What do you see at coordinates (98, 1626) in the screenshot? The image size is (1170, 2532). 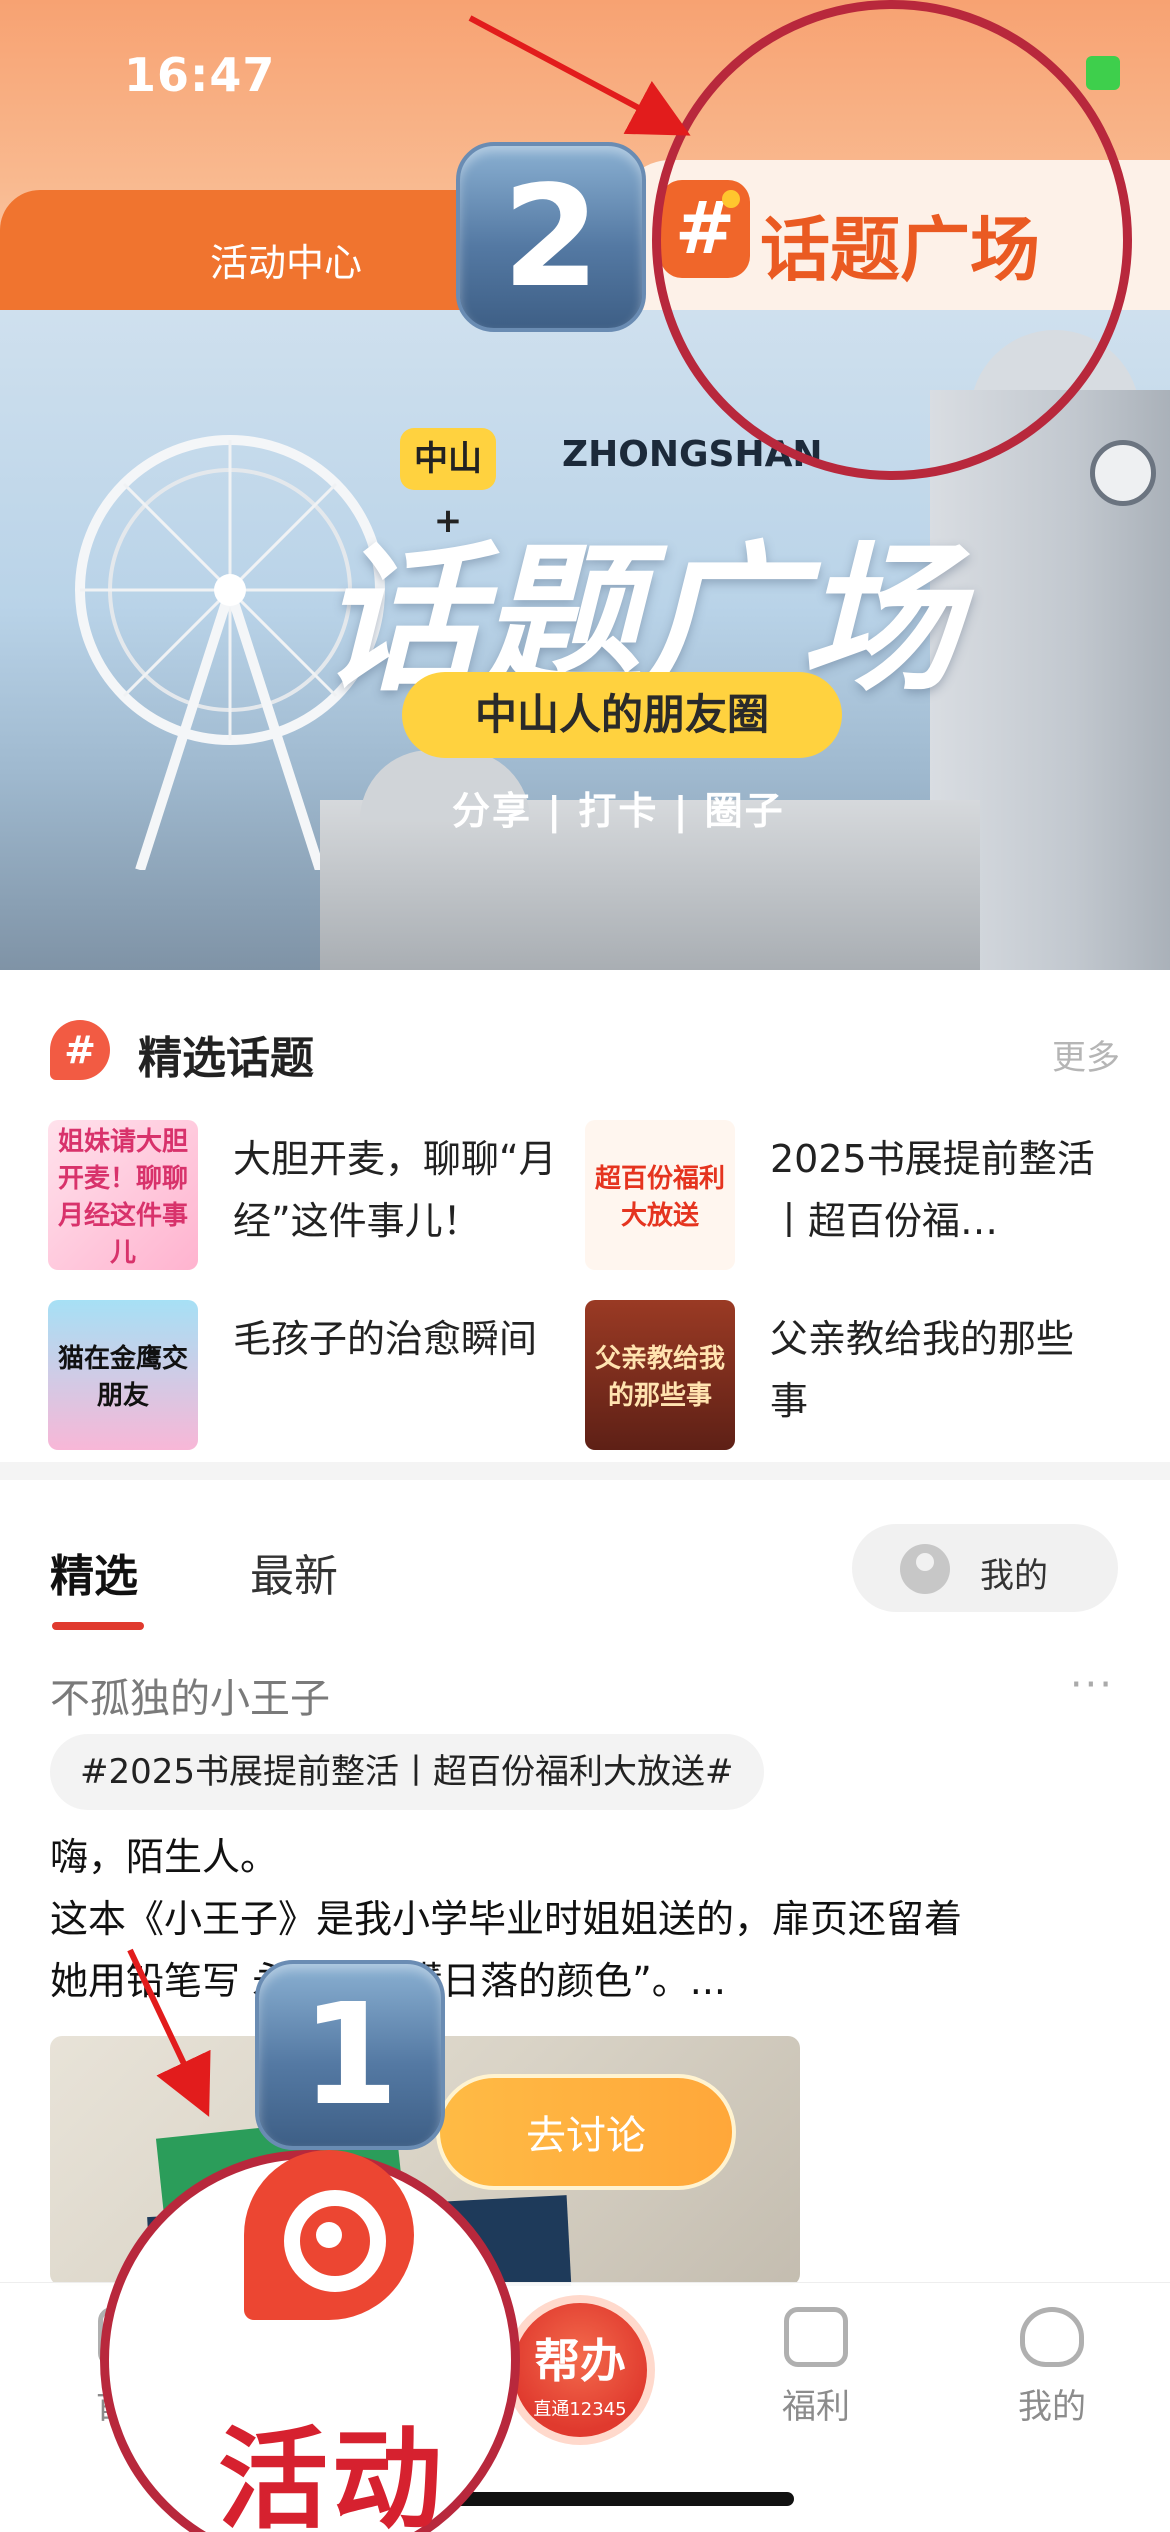 I see `tab-underline` at bounding box center [98, 1626].